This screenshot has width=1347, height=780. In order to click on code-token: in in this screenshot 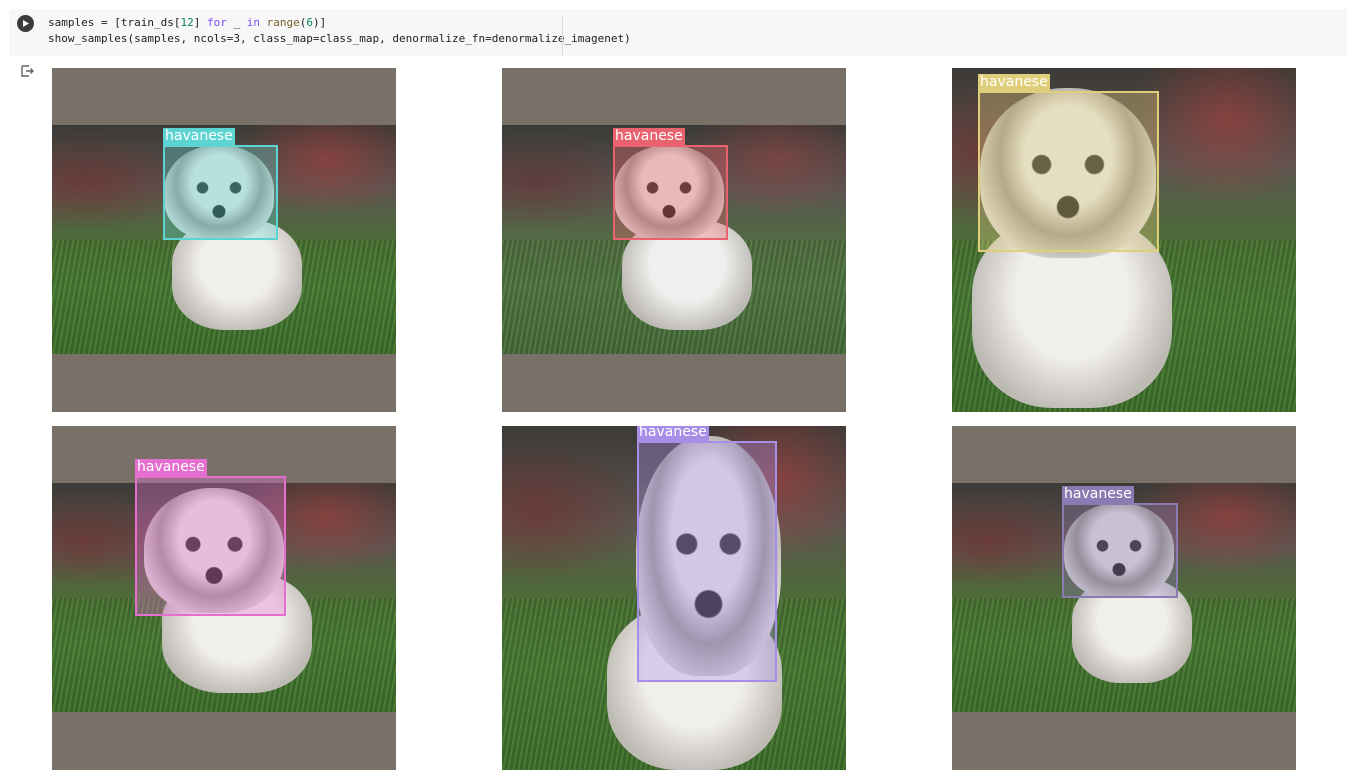, I will do `click(253, 22)`.